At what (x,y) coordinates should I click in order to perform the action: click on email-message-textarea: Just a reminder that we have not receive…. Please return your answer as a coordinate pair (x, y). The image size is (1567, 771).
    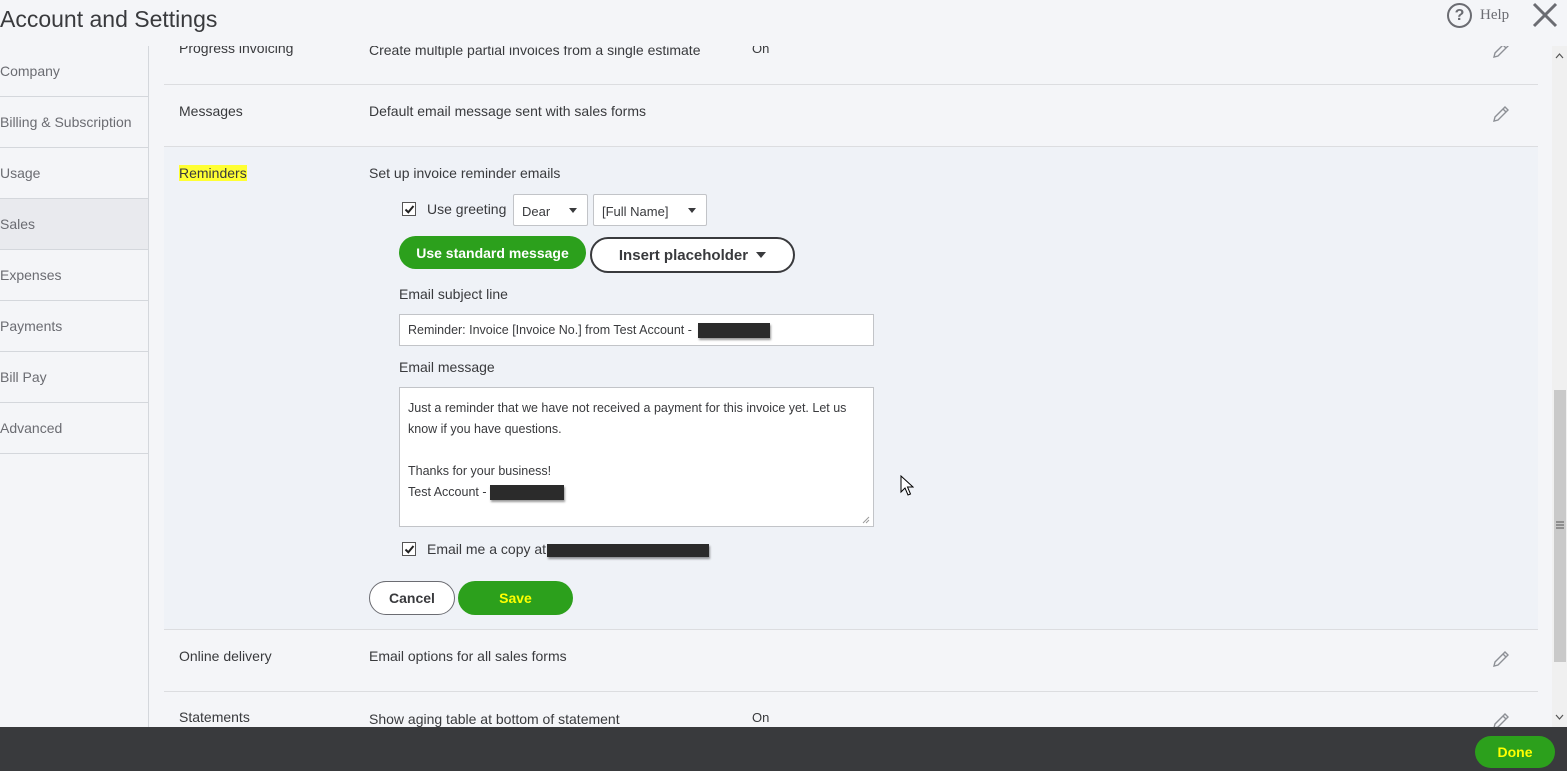
    Looking at the image, I should click on (636, 457).